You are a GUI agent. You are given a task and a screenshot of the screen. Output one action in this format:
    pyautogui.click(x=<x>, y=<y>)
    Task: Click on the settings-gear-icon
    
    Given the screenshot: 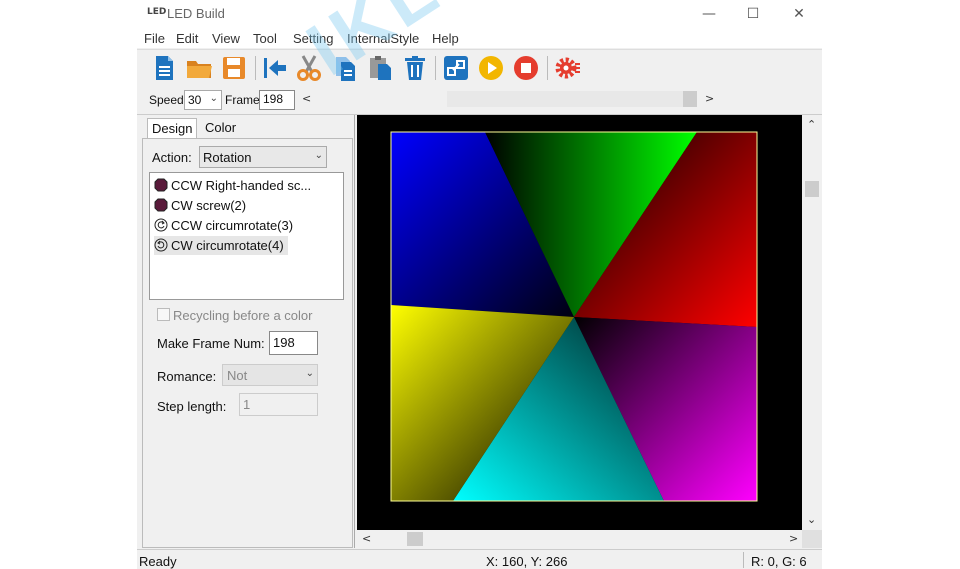 What is the action you would take?
    pyautogui.click(x=567, y=68)
    